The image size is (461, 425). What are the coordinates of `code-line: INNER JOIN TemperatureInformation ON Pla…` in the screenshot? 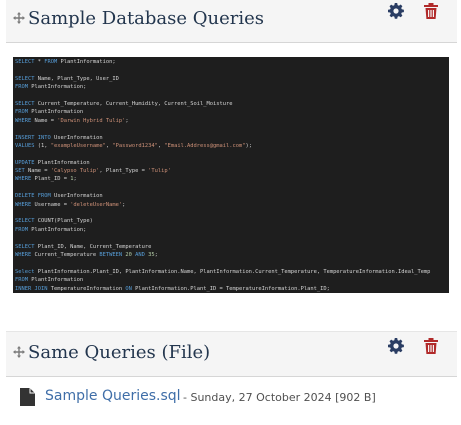 It's located at (232, 289).